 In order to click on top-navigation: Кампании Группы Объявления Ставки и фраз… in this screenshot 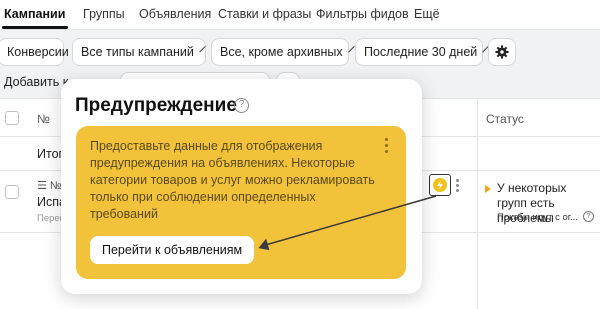, I will do `click(300, 15)`.